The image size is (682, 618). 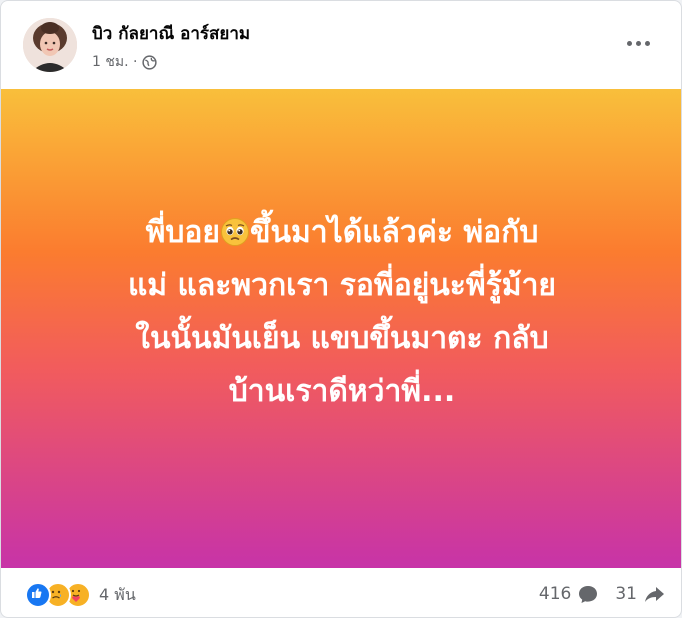 What do you see at coordinates (341, 592) in the screenshot?
I see `post-footer: 4 พัน 416 31` at bounding box center [341, 592].